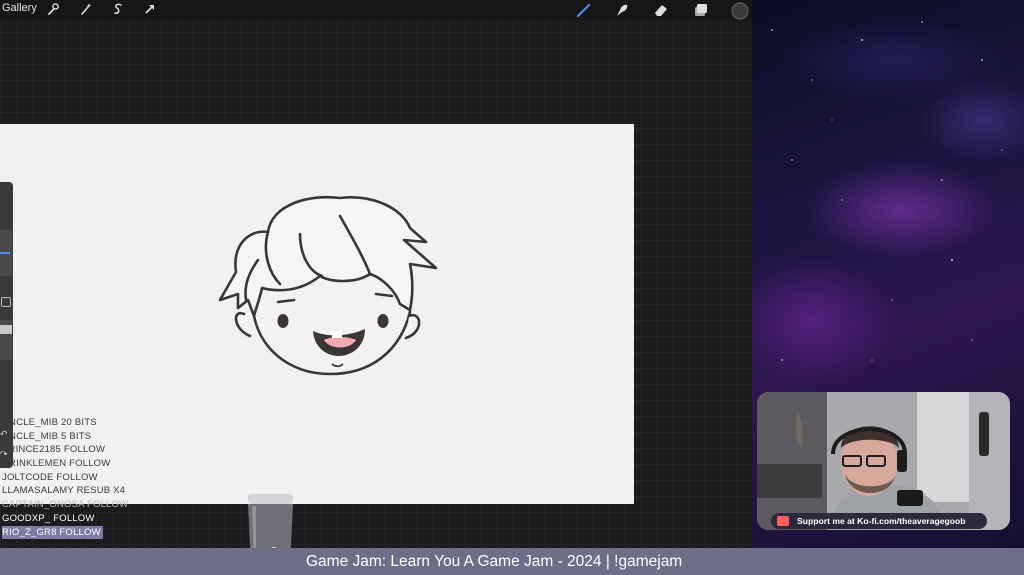 This screenshot has width=1024, height=575. I want to click on webcam-feed, so click(883, 461).